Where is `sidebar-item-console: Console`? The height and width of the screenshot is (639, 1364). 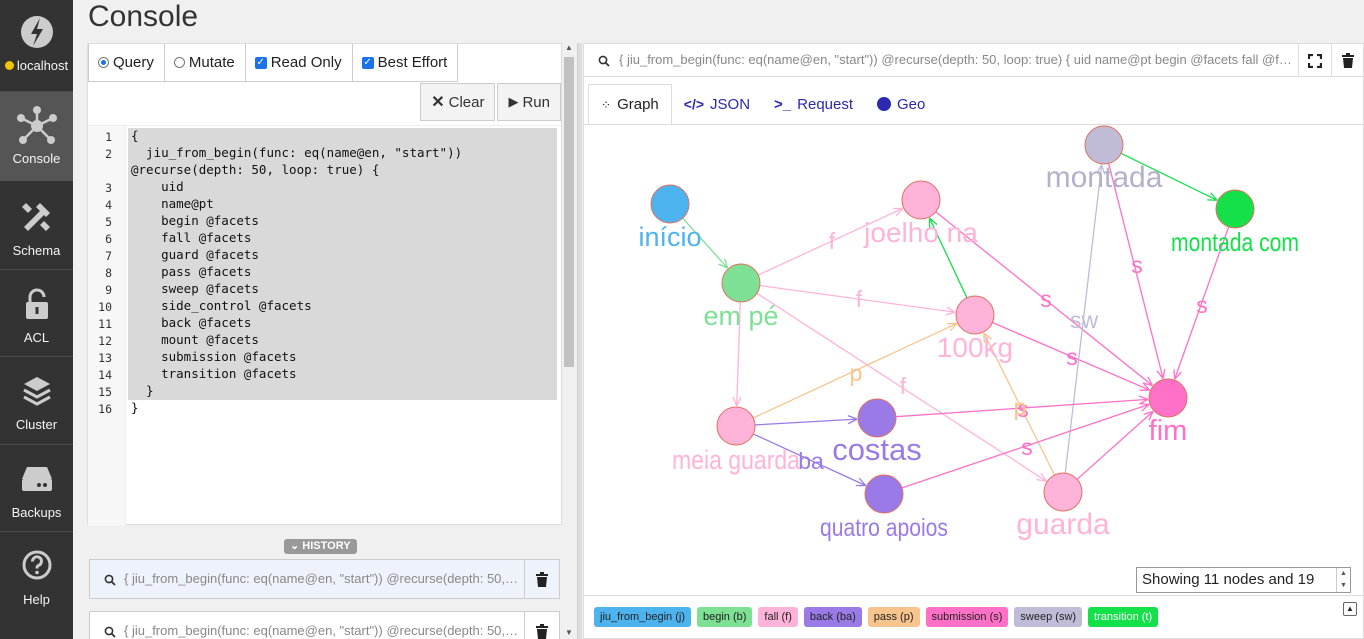 sidebar-item-console: Console is located at coordinates (36, 136).